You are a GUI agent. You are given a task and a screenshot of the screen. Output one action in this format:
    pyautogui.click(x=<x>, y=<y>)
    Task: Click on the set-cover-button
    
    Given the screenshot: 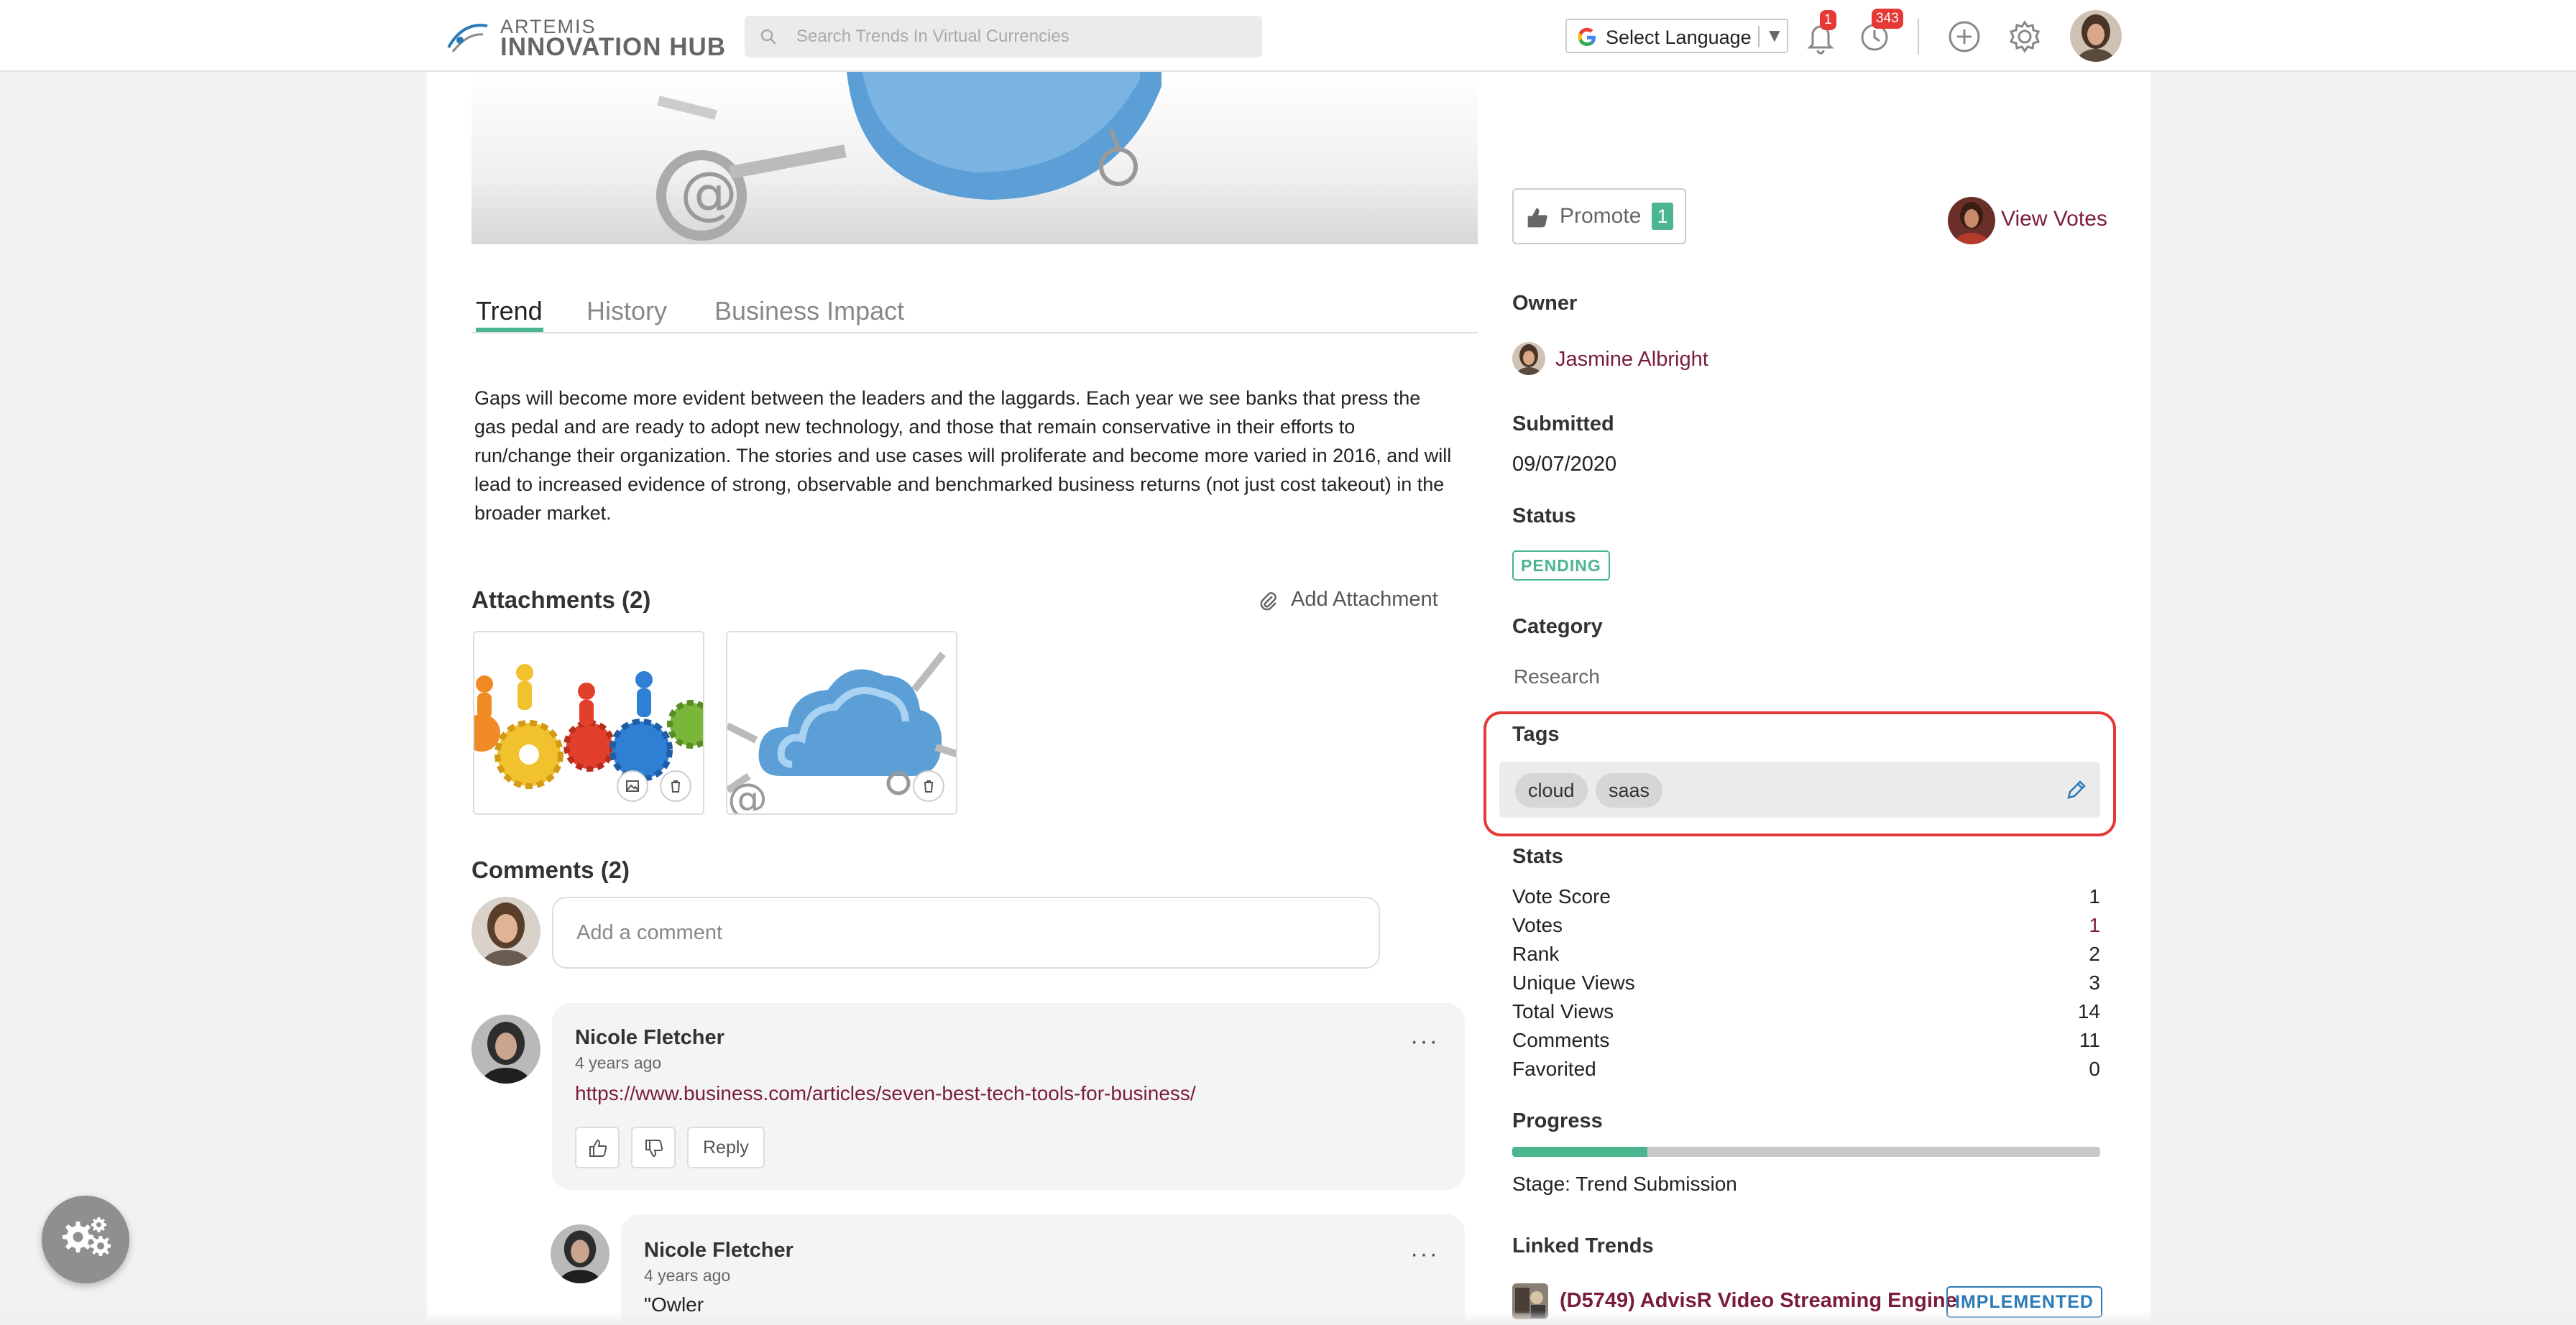 What is the action you would take?
    pyautogui.click(x=632, y=786)
    